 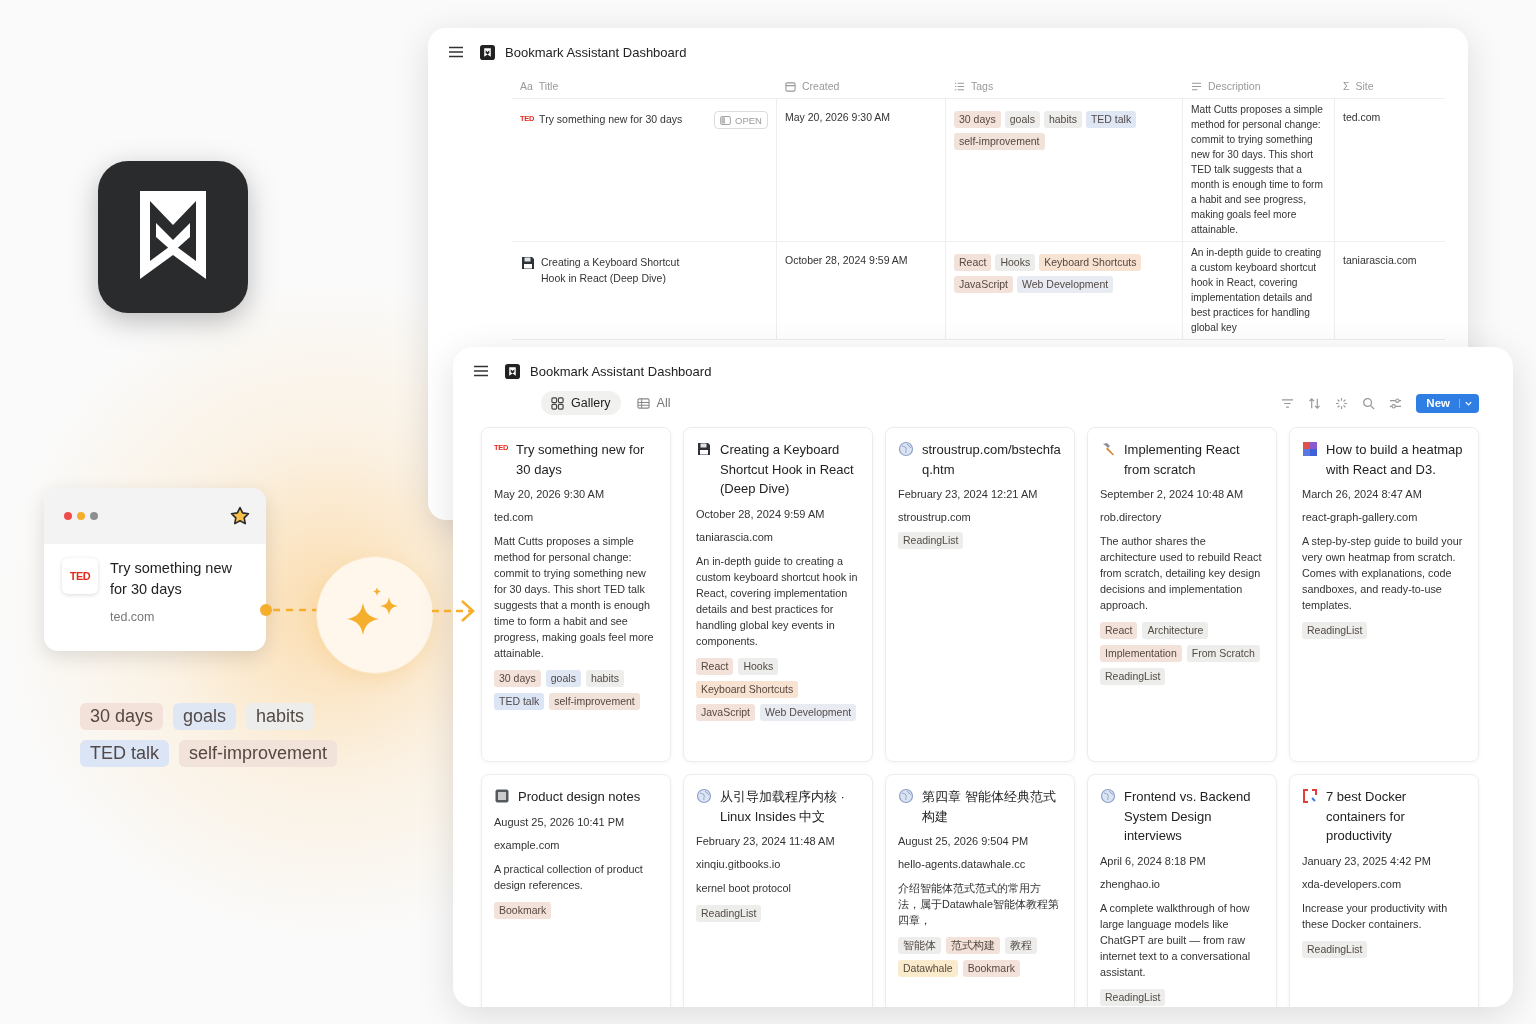 I want to click on card-title: 第四章 智能体经典范式构建, so click(x=989, y=807).